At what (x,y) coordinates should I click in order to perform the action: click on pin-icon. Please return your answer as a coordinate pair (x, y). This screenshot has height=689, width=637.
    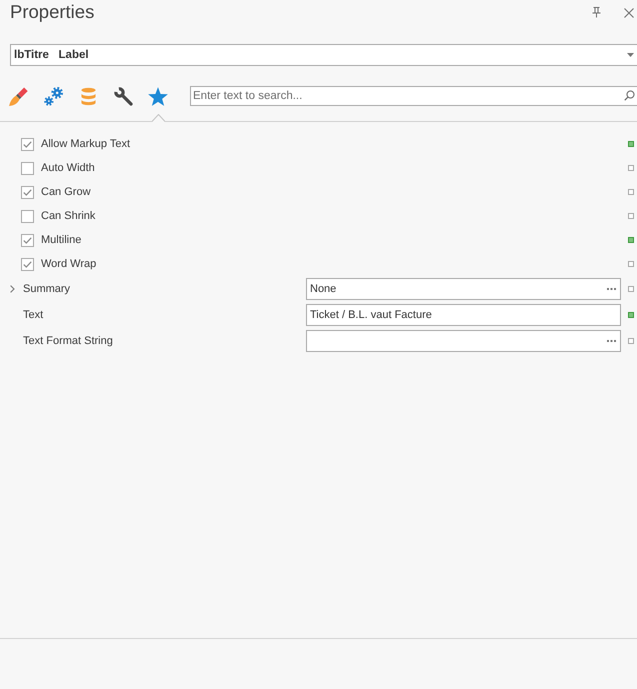
    Looking at the image, I should click on (596, 12).